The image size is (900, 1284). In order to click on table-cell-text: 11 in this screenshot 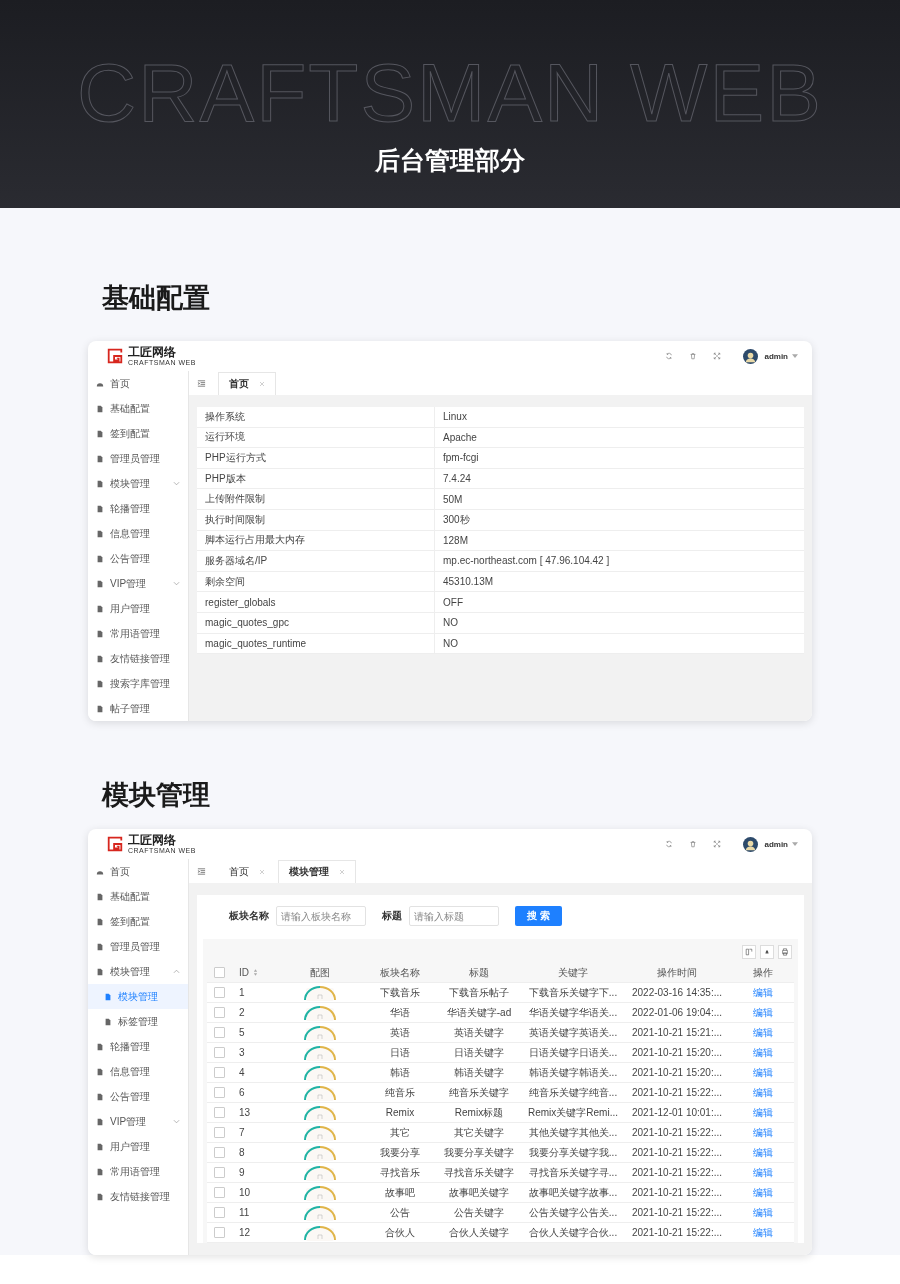, I will do `click(244, 1212)`.